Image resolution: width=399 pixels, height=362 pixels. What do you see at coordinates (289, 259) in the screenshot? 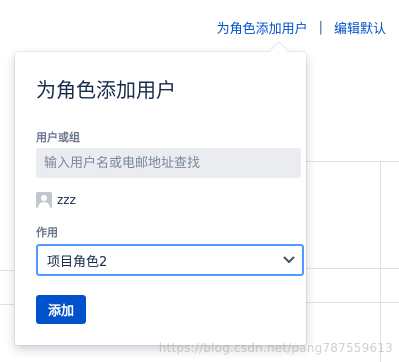
I see `chevron-down-icon` at bounding box center [289, 259].